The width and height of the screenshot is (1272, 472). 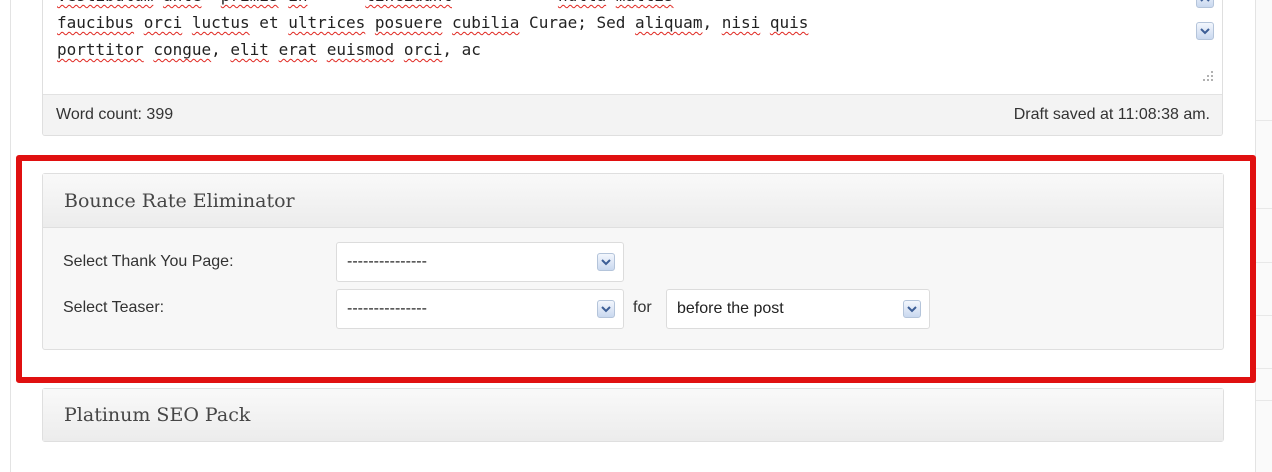 What do you see at coordinates (387, 308) in the screenshot?
I see `teaser-value: ---------------` at bounding box center [387, 308].